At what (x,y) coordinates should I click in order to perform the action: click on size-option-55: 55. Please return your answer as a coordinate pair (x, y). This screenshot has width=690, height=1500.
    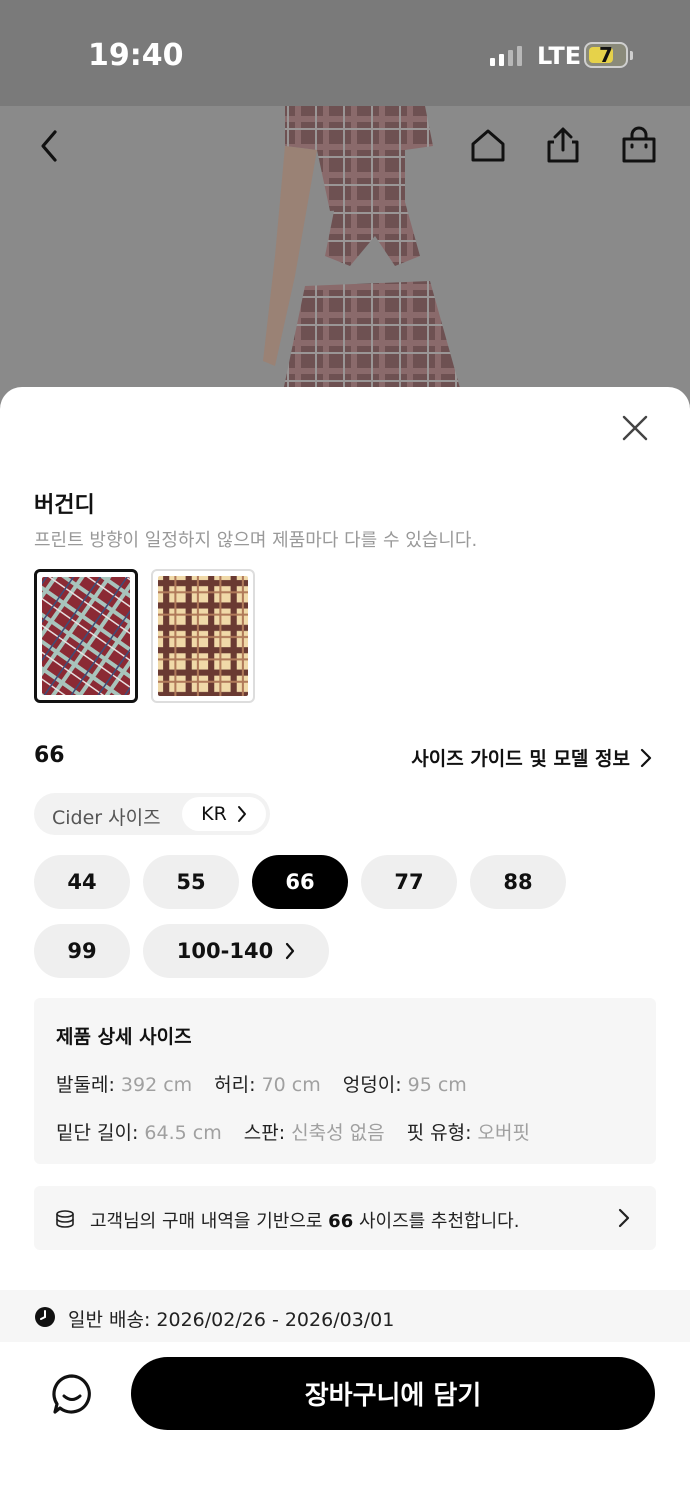
    Looking at the image, I should click on (191, 882).